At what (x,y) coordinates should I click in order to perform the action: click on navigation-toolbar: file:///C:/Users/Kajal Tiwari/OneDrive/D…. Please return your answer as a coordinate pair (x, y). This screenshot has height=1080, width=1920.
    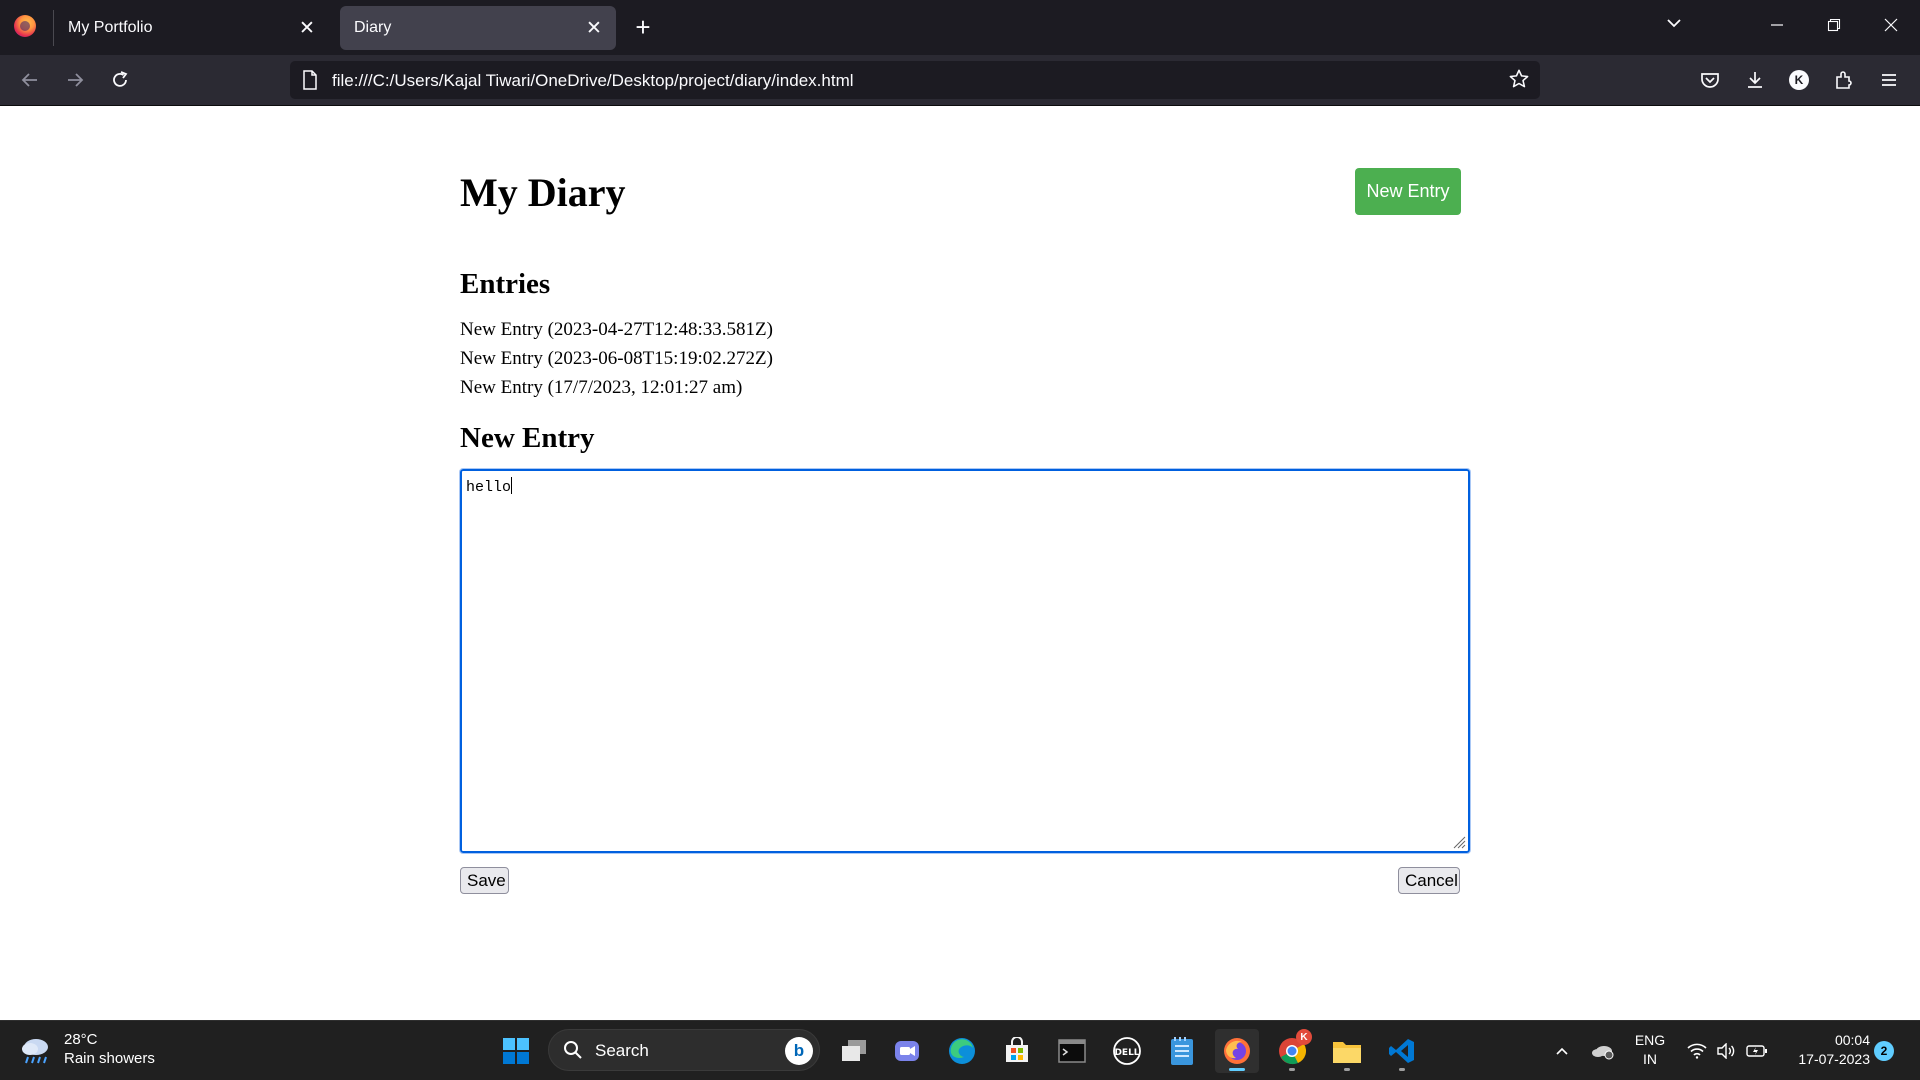
    Looking at the image, I should click on (960, 80).